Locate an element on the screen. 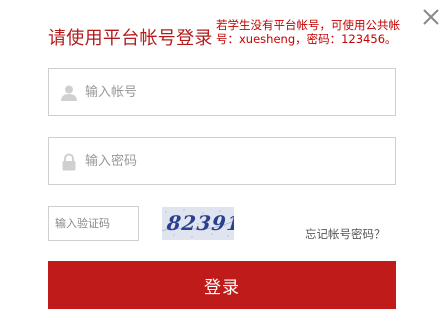 The width and height of the screenshot is (441, 310). captcha-code: 82391 is located at coordinates (199, 223).